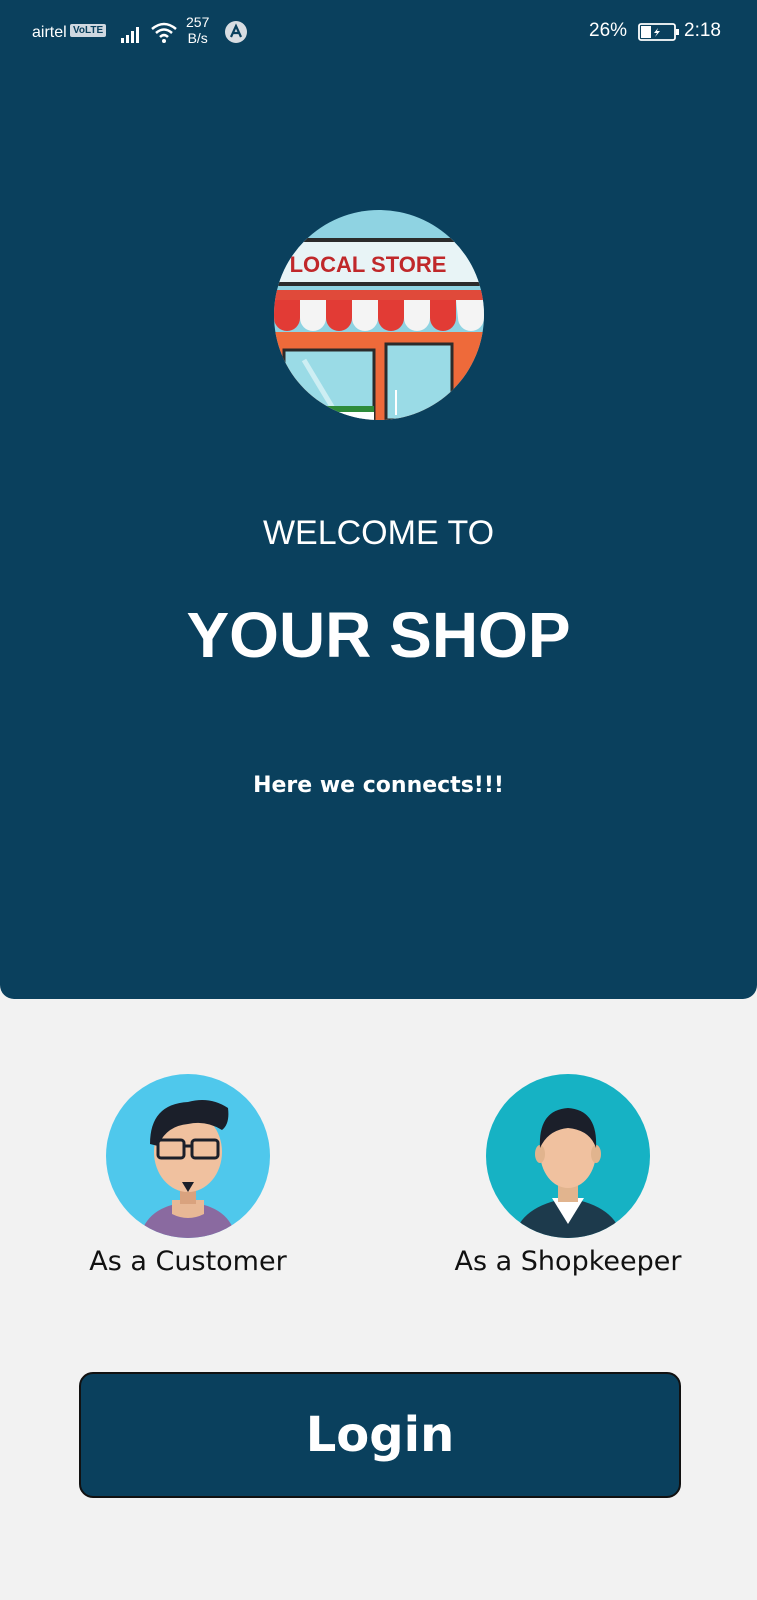 This screenshot has height=1600, width=757. I want to click on store-logo: LOCAL STORE, so click(379, 315).